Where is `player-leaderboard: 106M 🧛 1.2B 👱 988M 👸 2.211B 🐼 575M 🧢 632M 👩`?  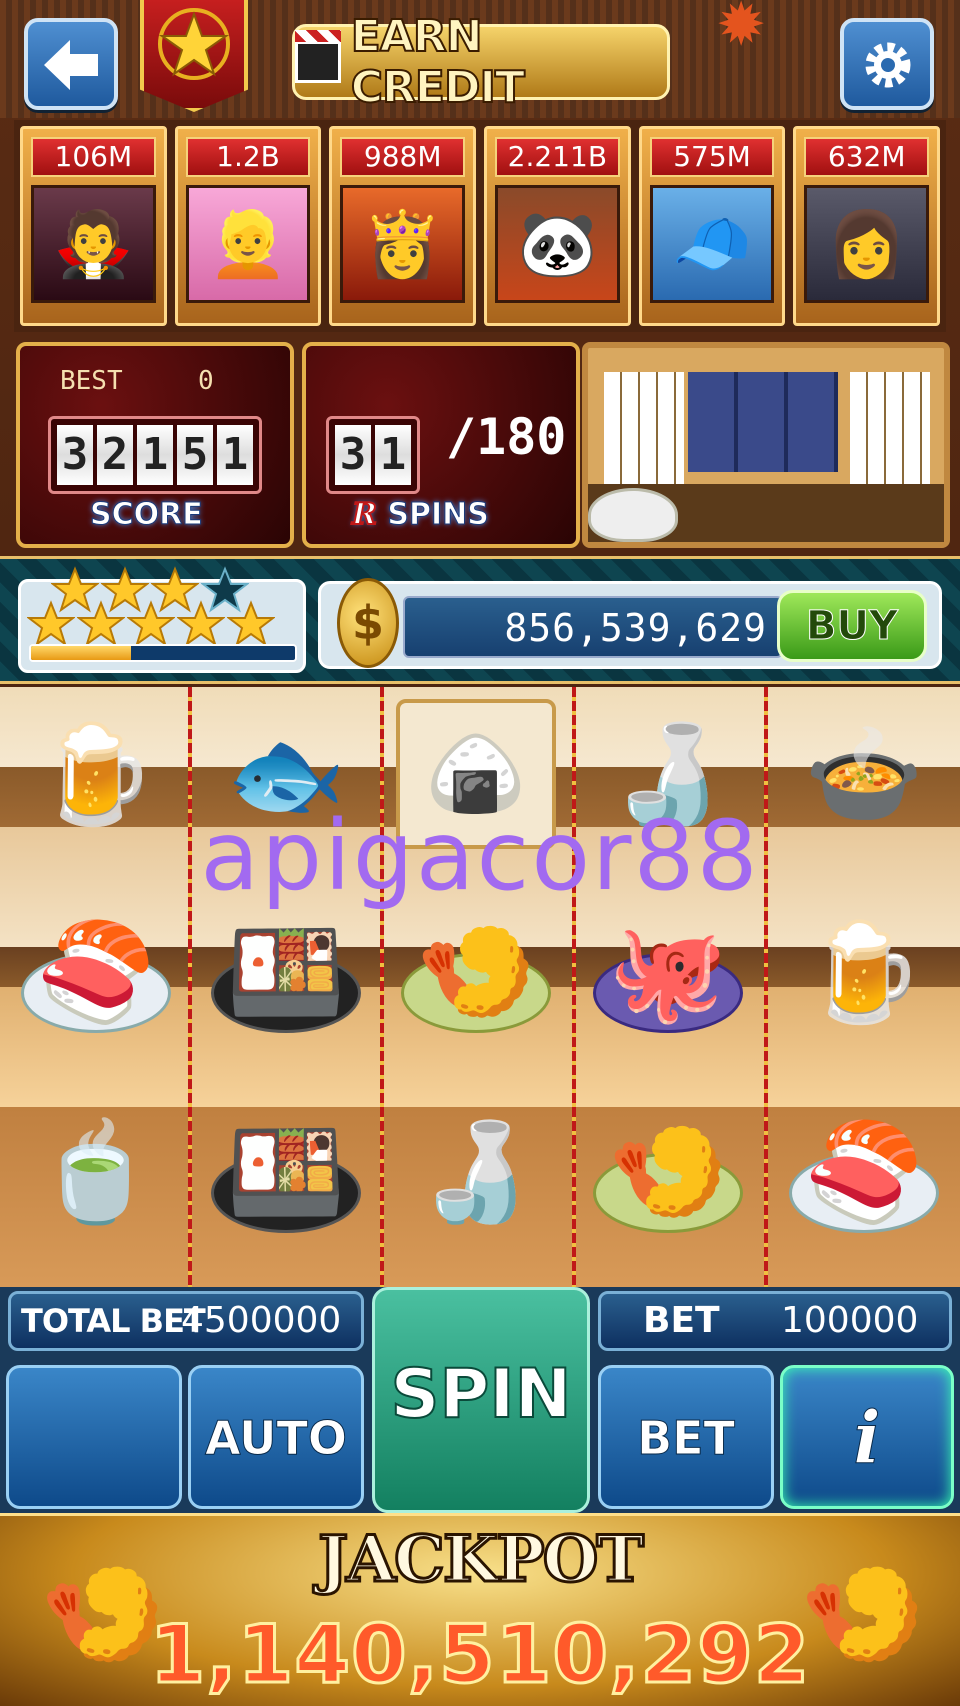 player-leaderboard: 106M 🧛 1.2B 👱 988M 👸 2.211B 🐼 575M 🧢 632M 👩 is located at coordinates (480, 226).